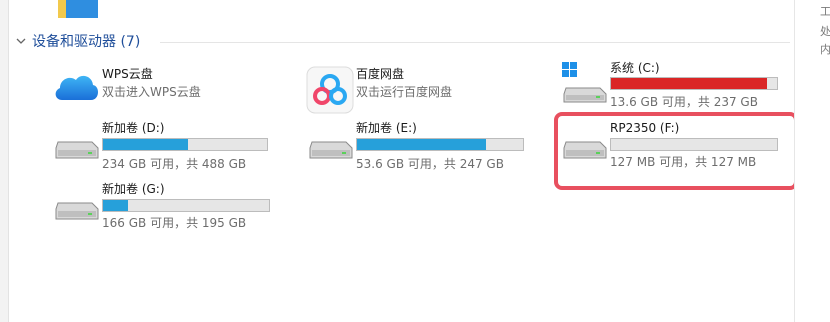 The height and width of the screenshot is (322, 830). I want to click on details-text: 内, so click(825, 49).